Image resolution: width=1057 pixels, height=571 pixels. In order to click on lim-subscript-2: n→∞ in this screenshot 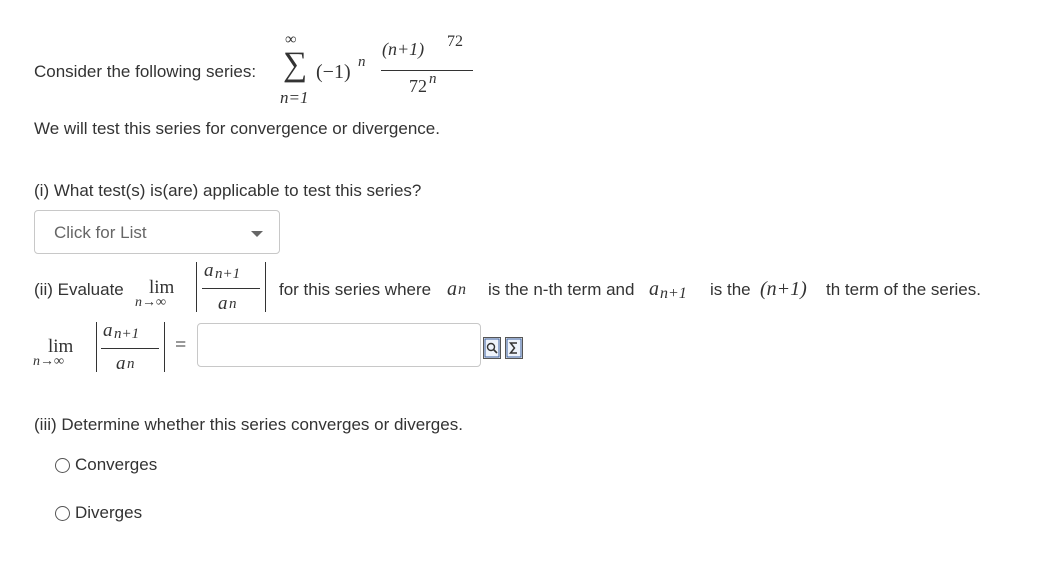, I will do `click(48, 361)`.